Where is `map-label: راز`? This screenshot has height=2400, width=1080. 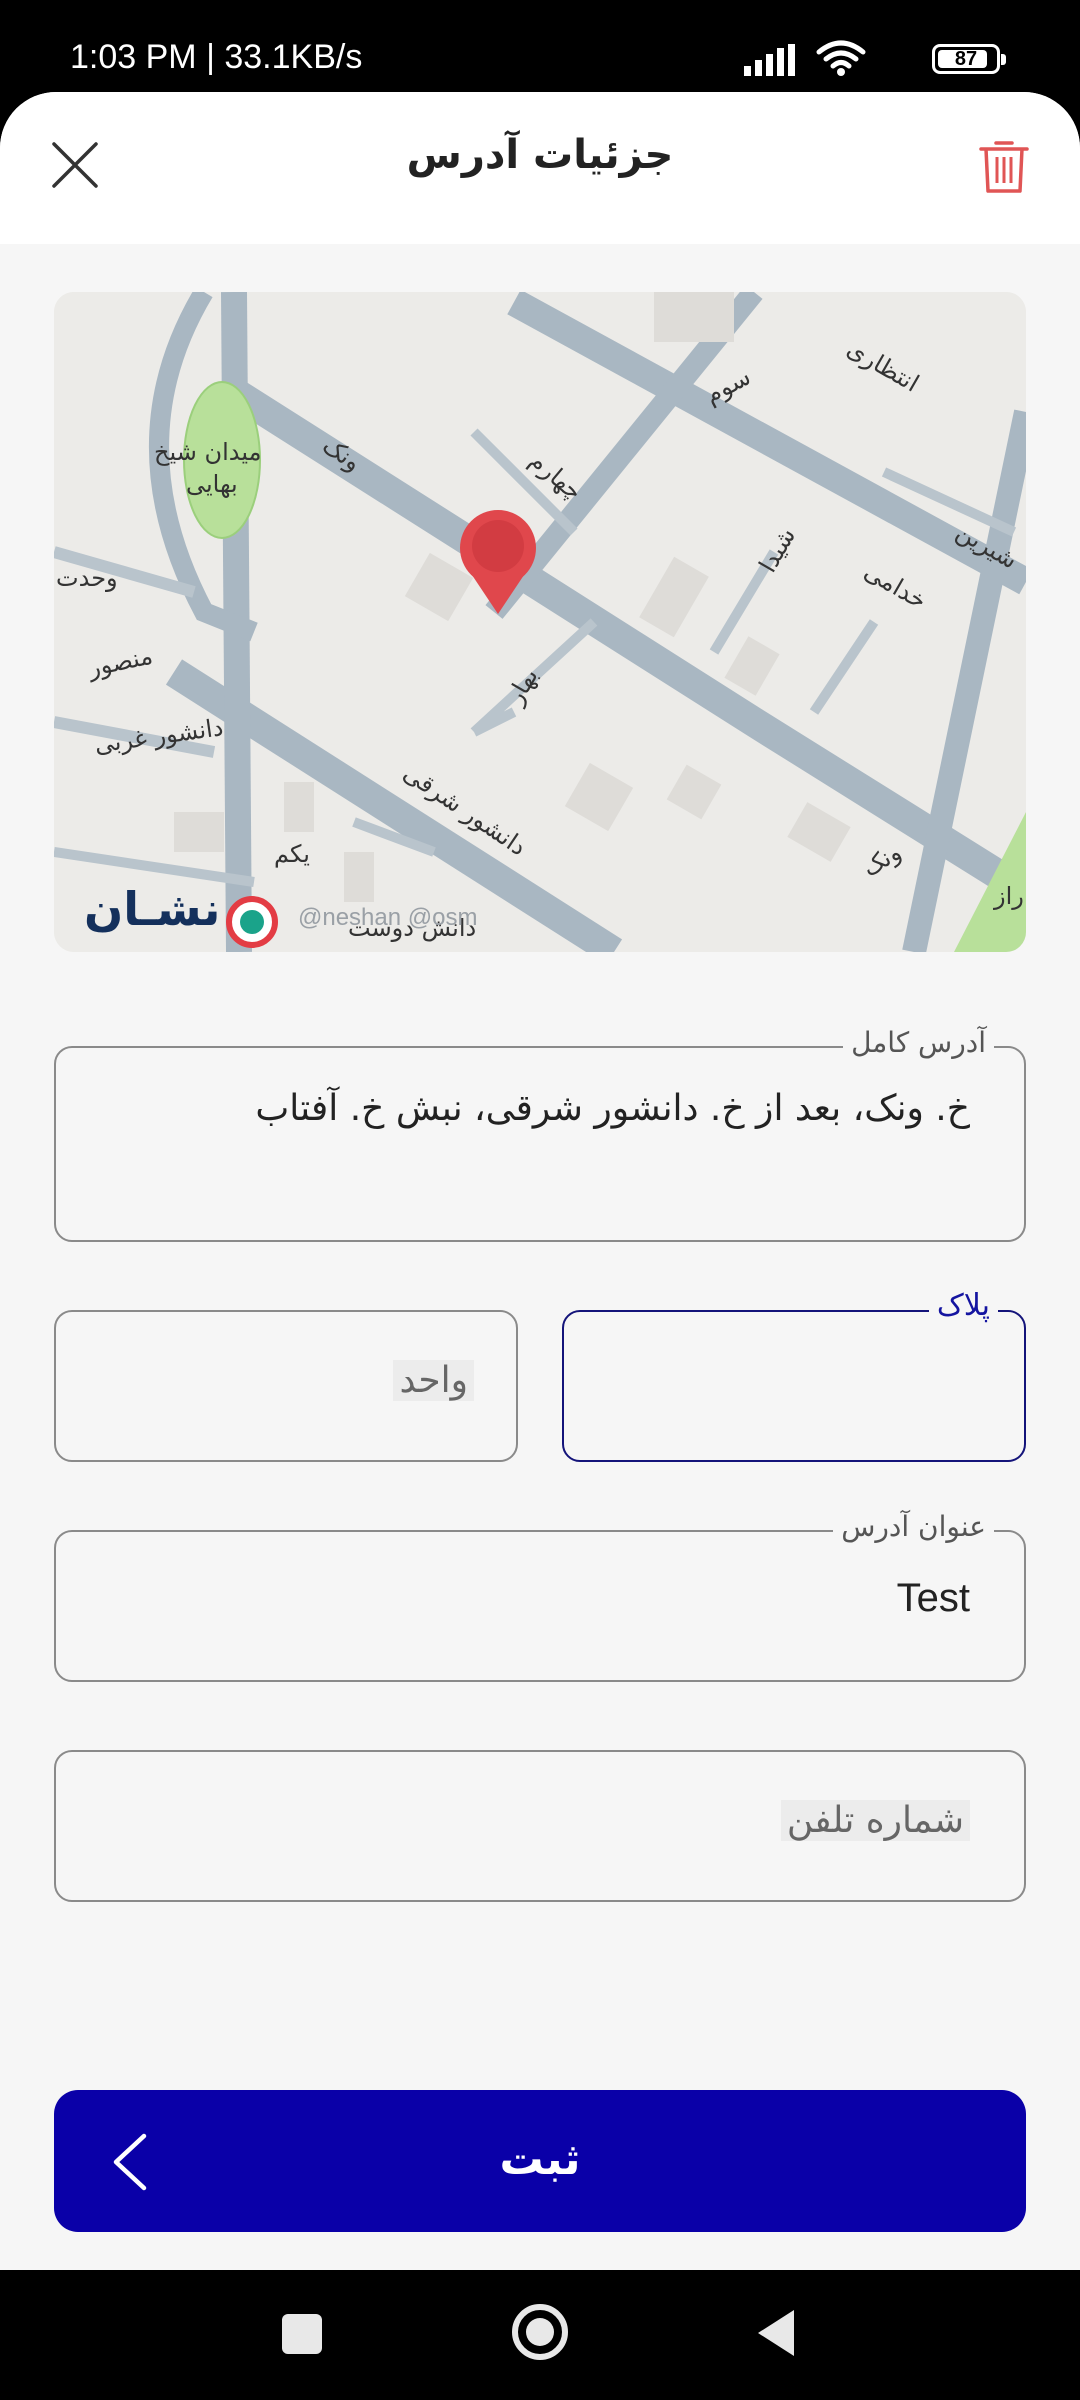
map-label: راز is located at coordinates (1009, 896).